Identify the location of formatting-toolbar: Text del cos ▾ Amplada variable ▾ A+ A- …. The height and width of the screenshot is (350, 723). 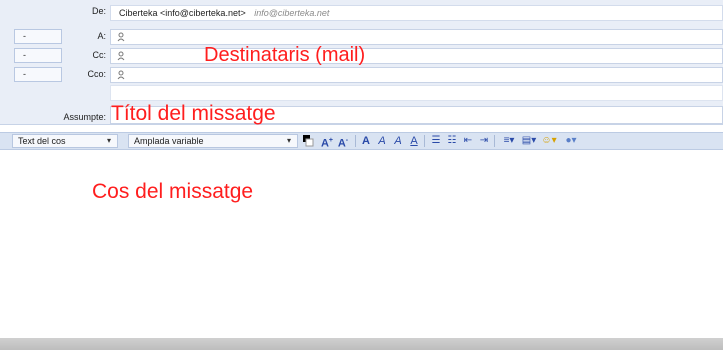
(361, 141).